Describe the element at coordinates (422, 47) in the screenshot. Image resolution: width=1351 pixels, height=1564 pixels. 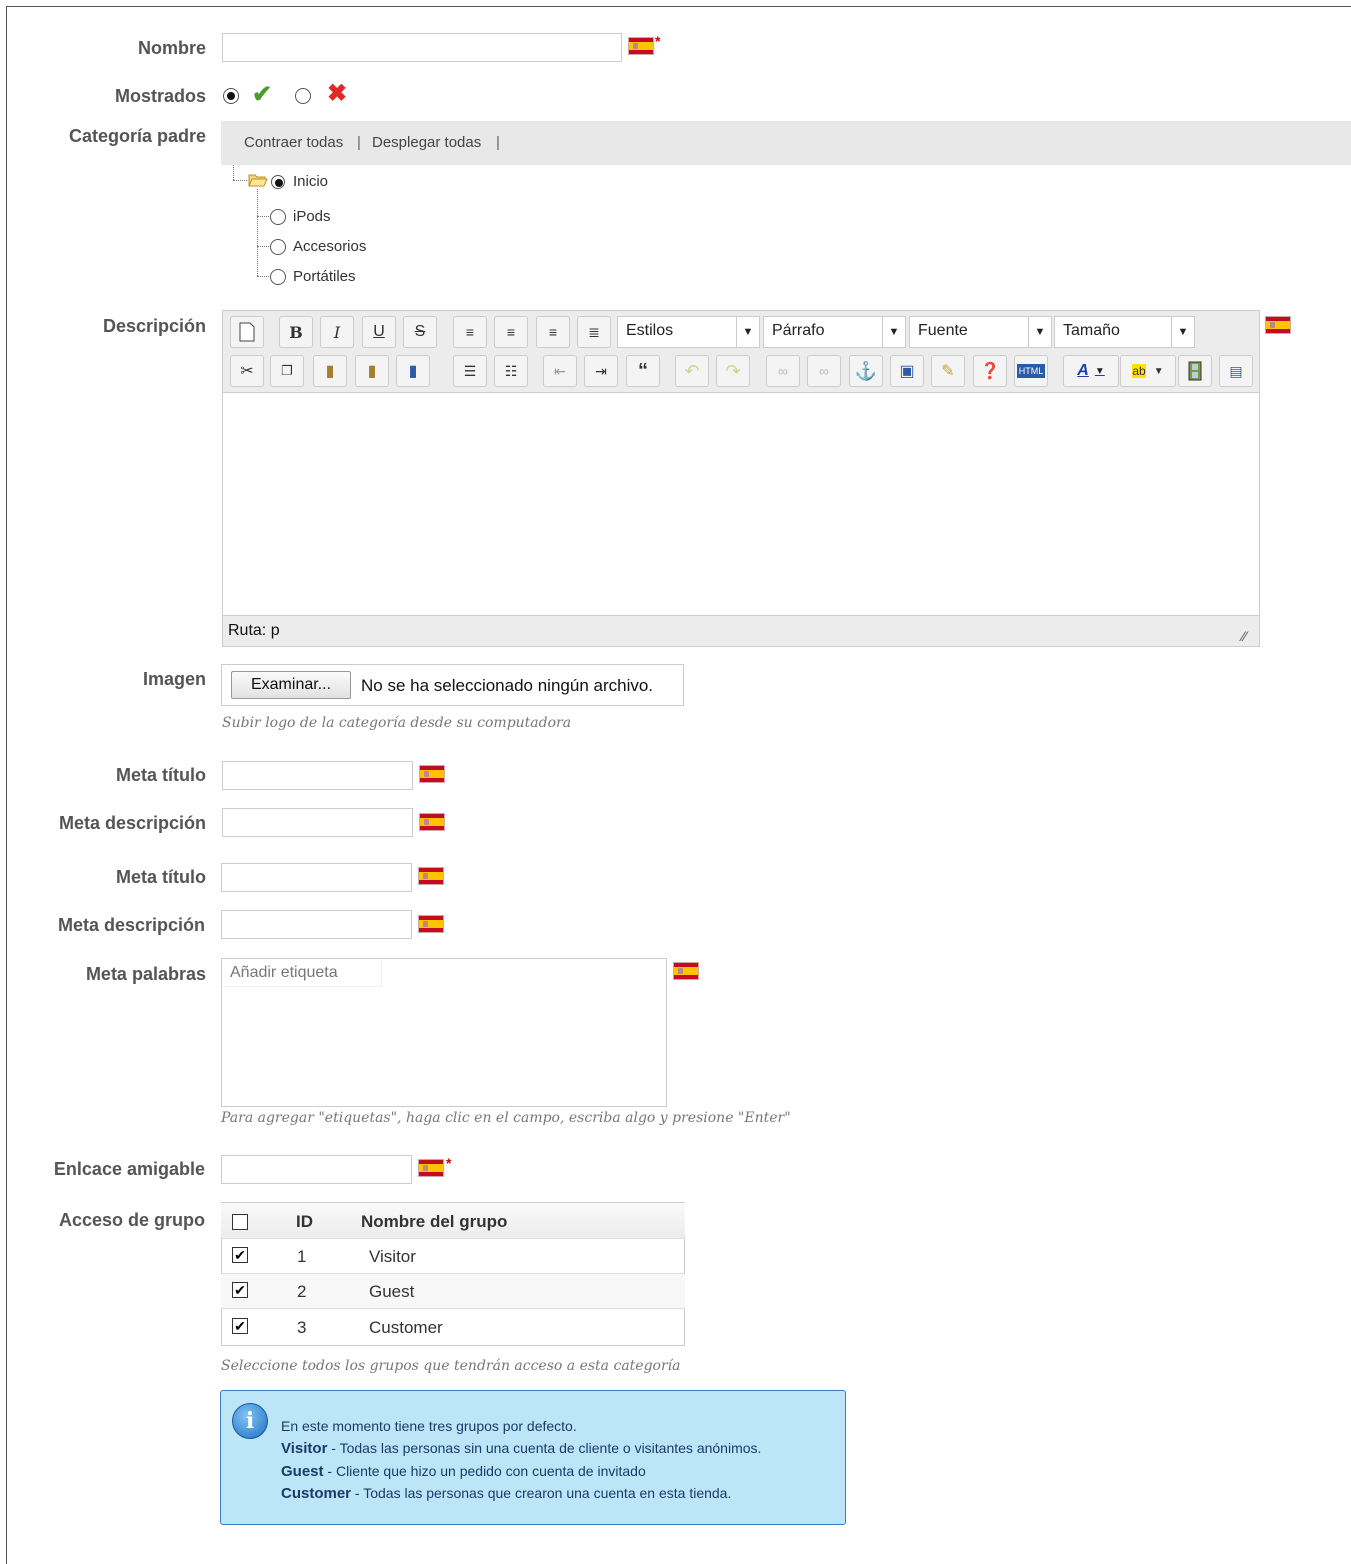
I see `name-input` at that location.